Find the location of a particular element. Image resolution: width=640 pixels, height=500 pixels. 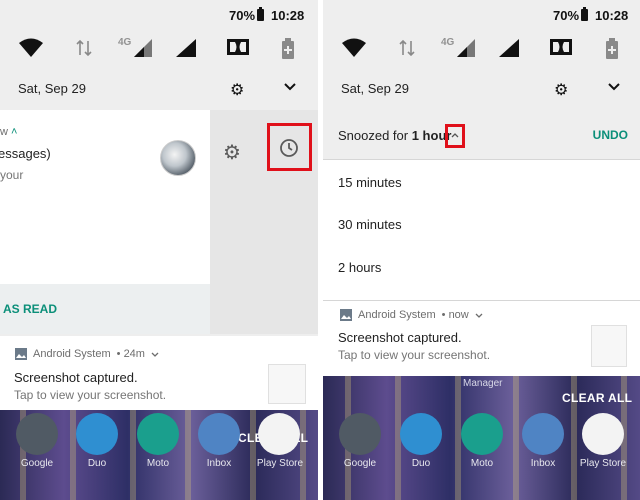

card-body-fragment: your is located at coordinates (12, 175).